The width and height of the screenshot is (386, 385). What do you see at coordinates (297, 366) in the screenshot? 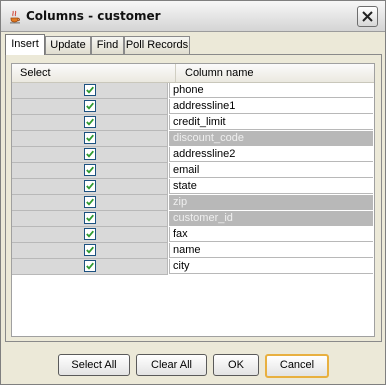
I see `cancel-button: Cancel` at bounding box center [297, 366].